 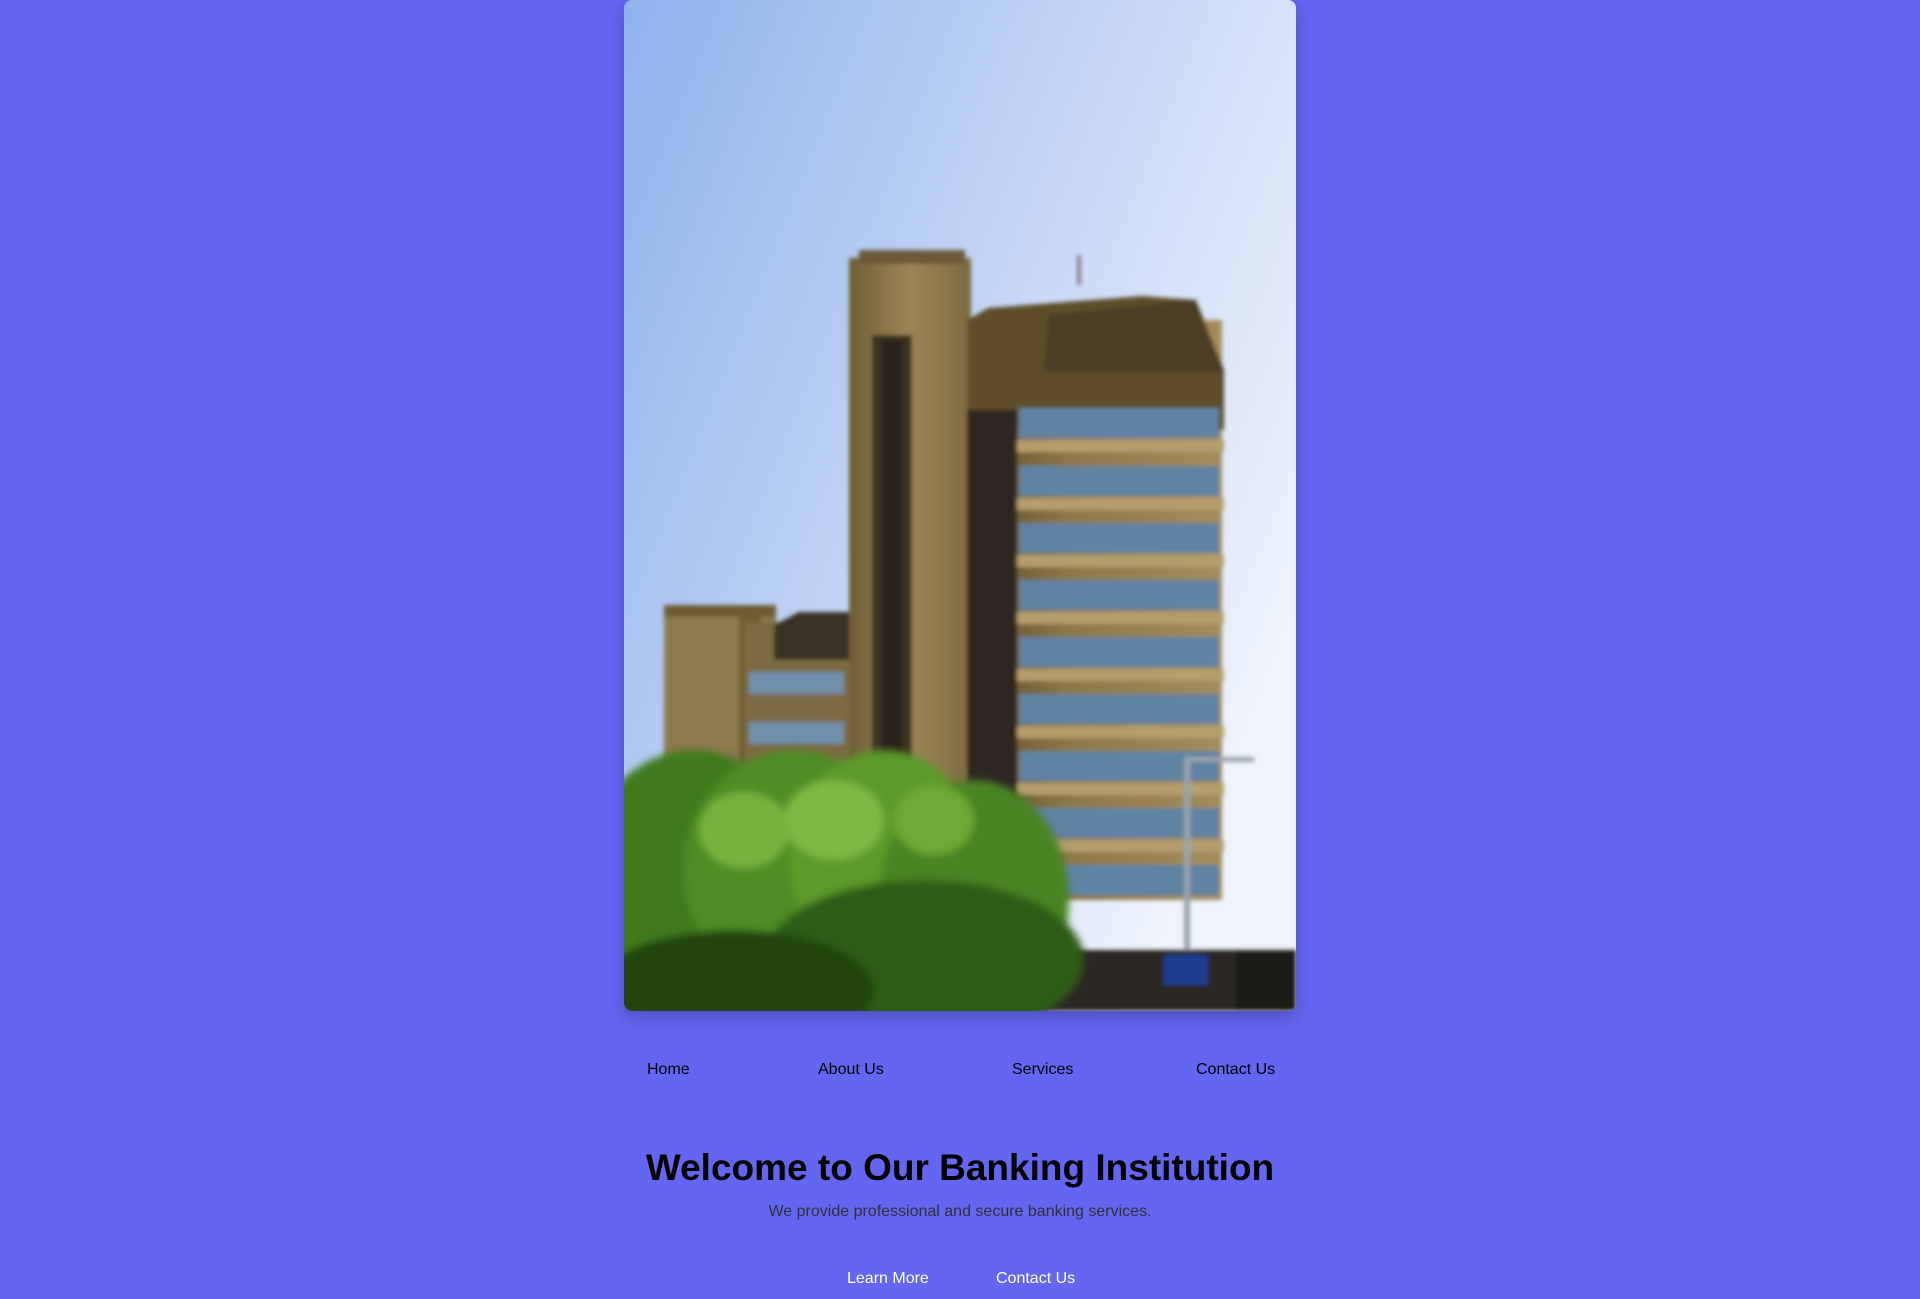 I want to click on contact-us-button: Contact Us, so click(x=1035, y=1279).